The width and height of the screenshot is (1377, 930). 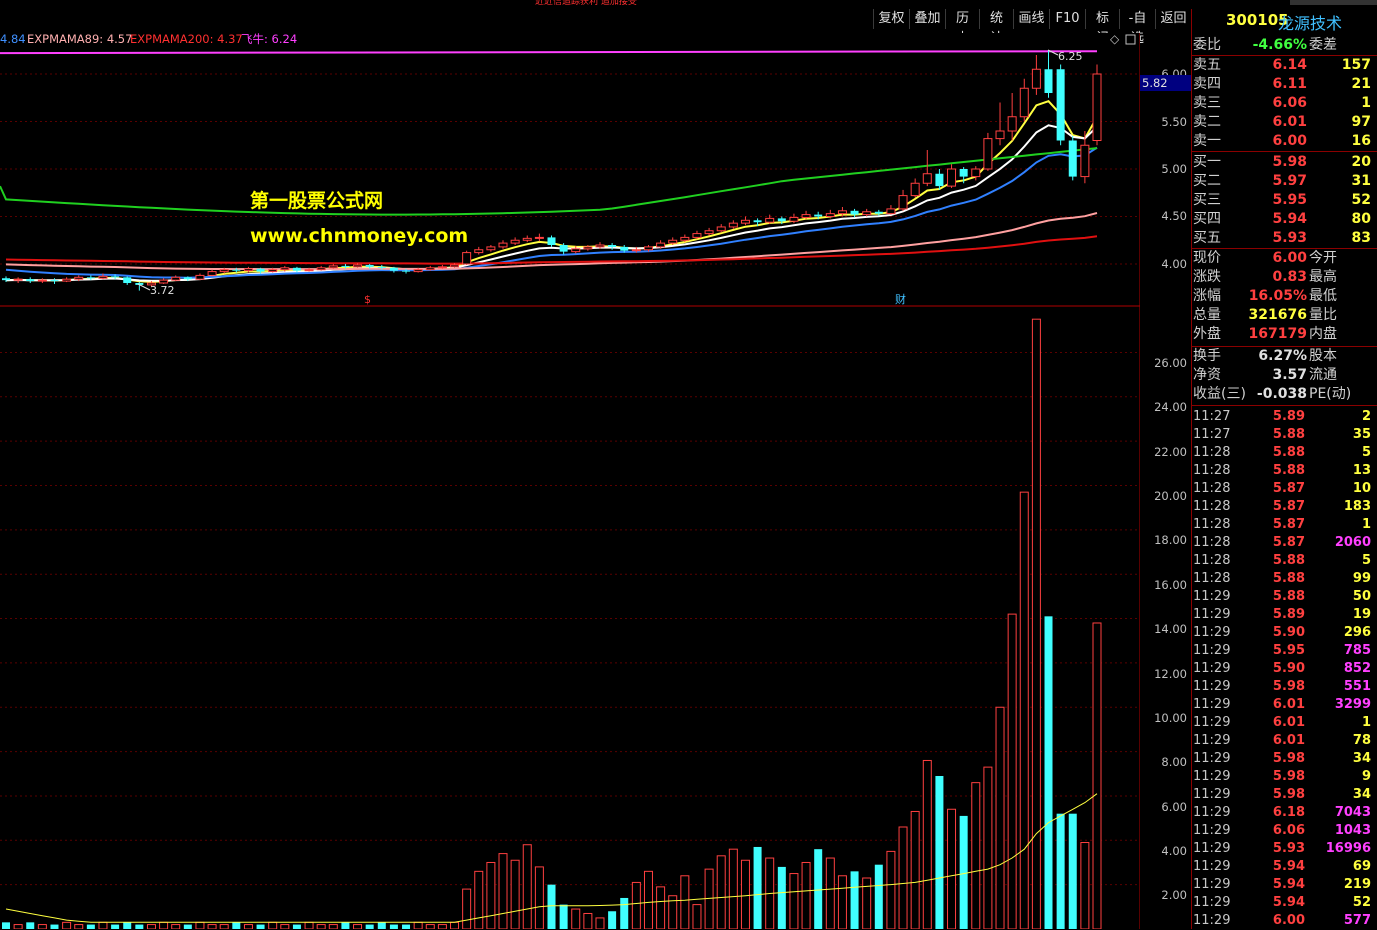 I want to click on top-strip-tabs, so click(x=1333, y=2).